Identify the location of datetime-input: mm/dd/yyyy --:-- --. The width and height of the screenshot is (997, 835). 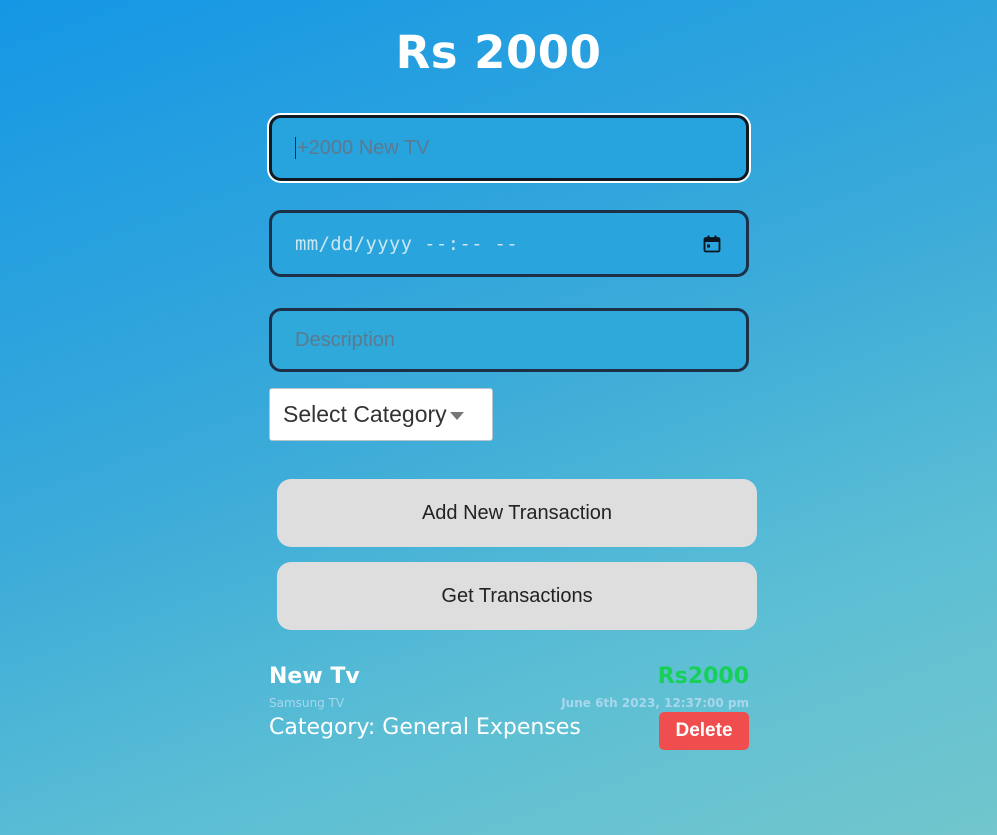
(509, 243).